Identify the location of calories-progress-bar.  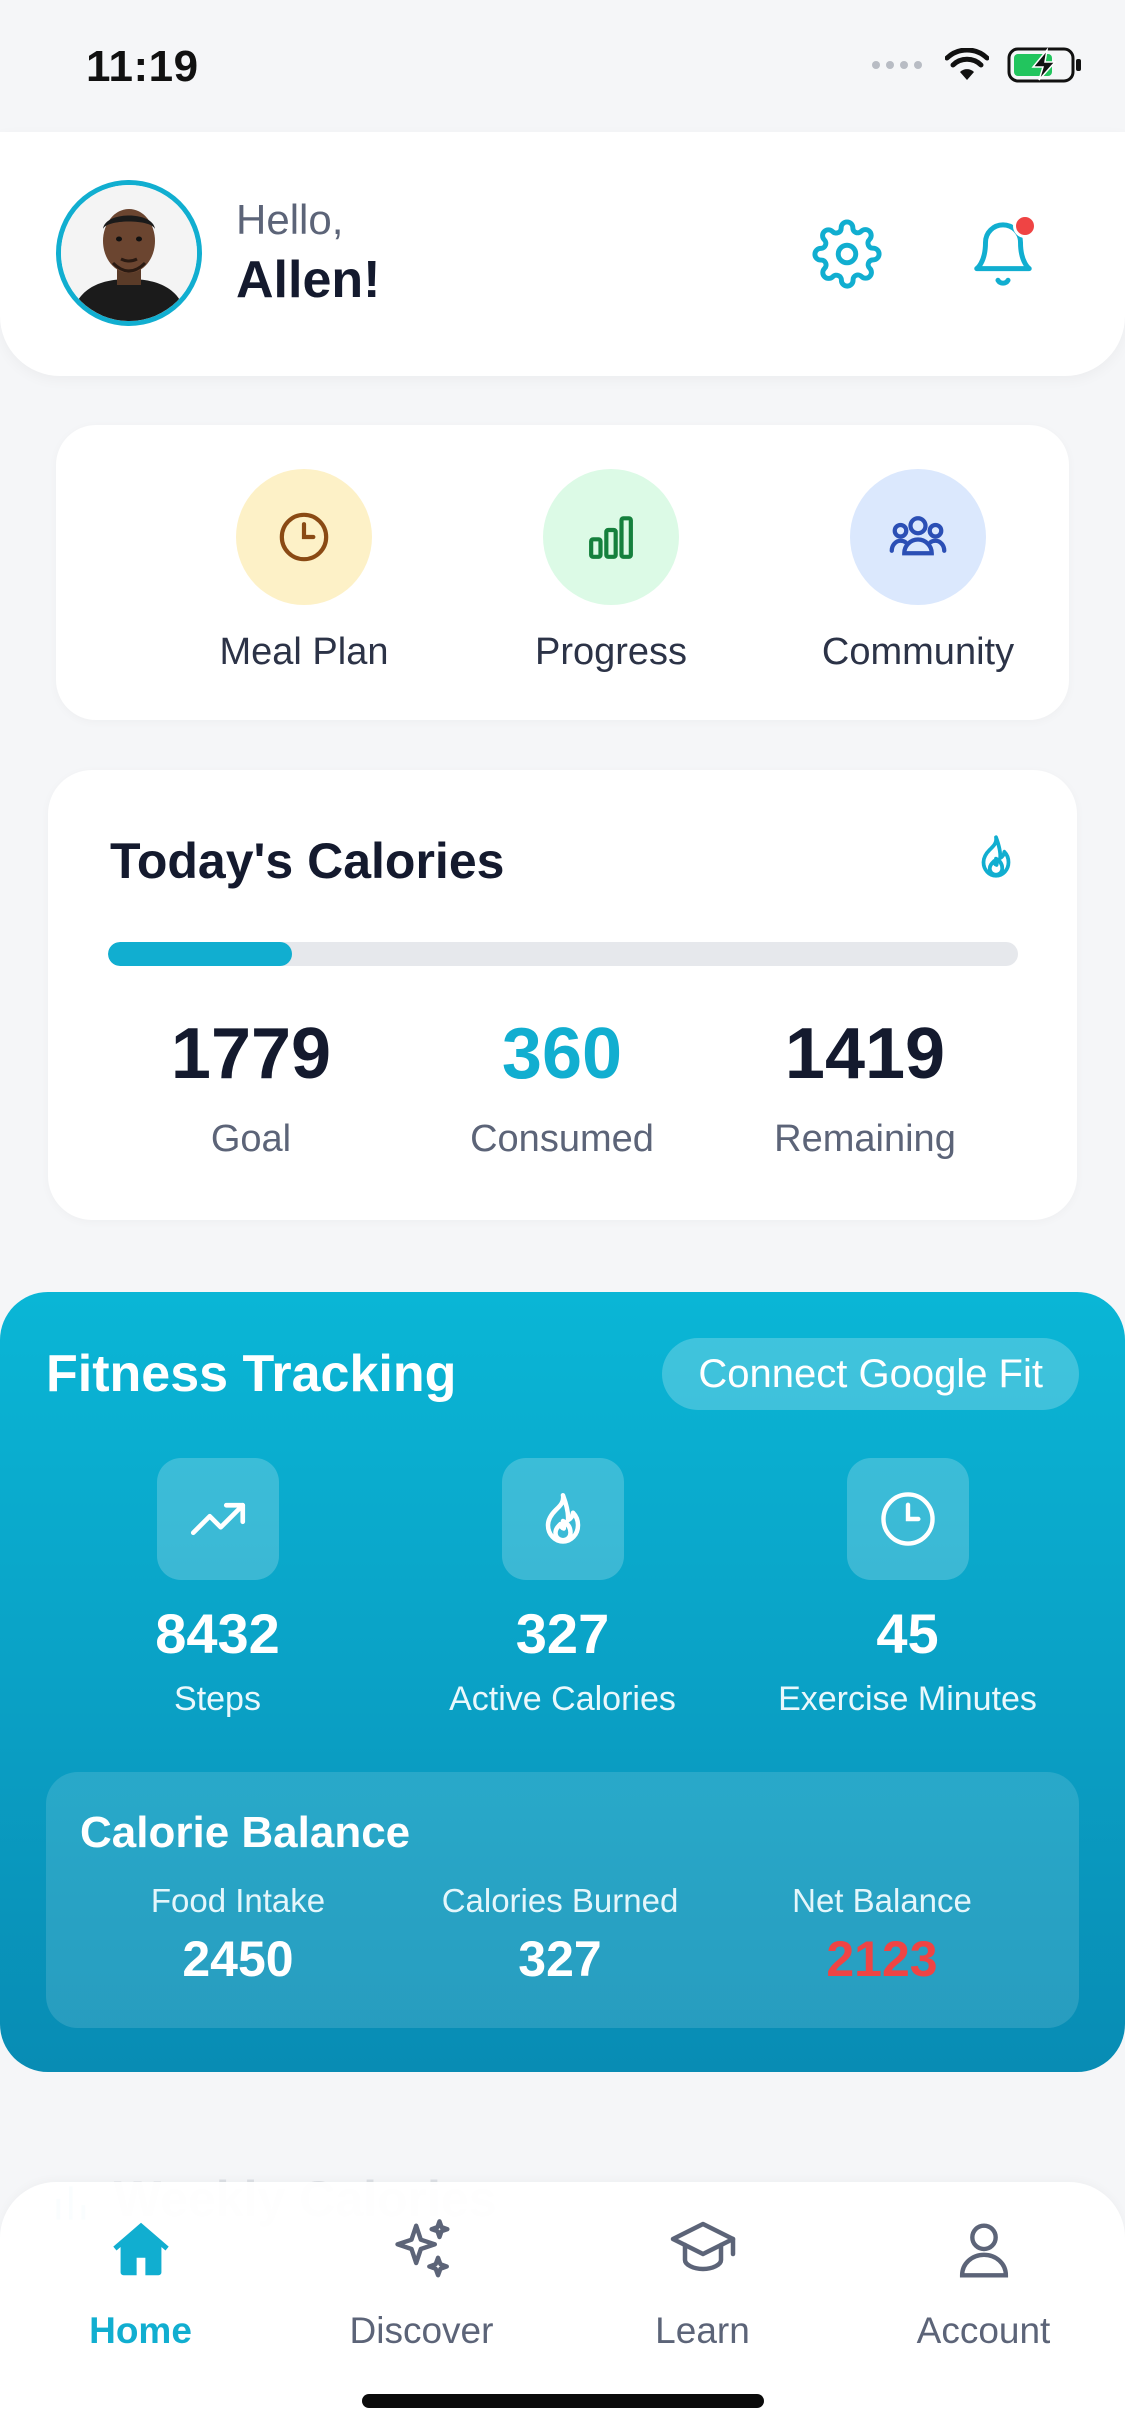
(563, 954).